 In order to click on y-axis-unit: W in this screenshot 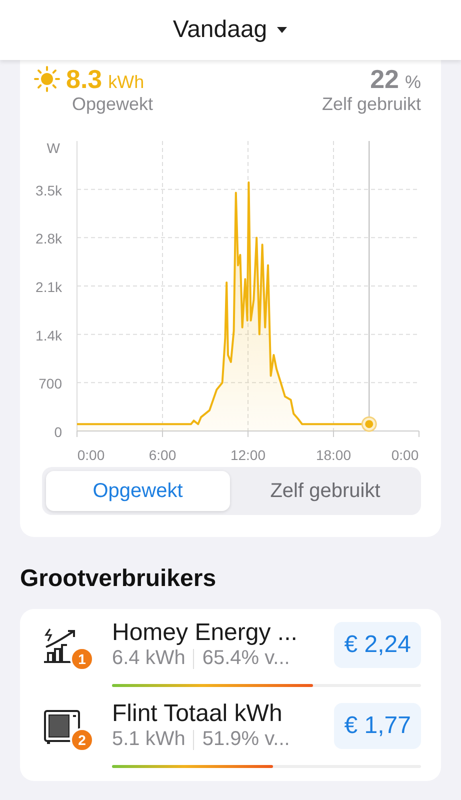, I will do `click(53, 148)`.